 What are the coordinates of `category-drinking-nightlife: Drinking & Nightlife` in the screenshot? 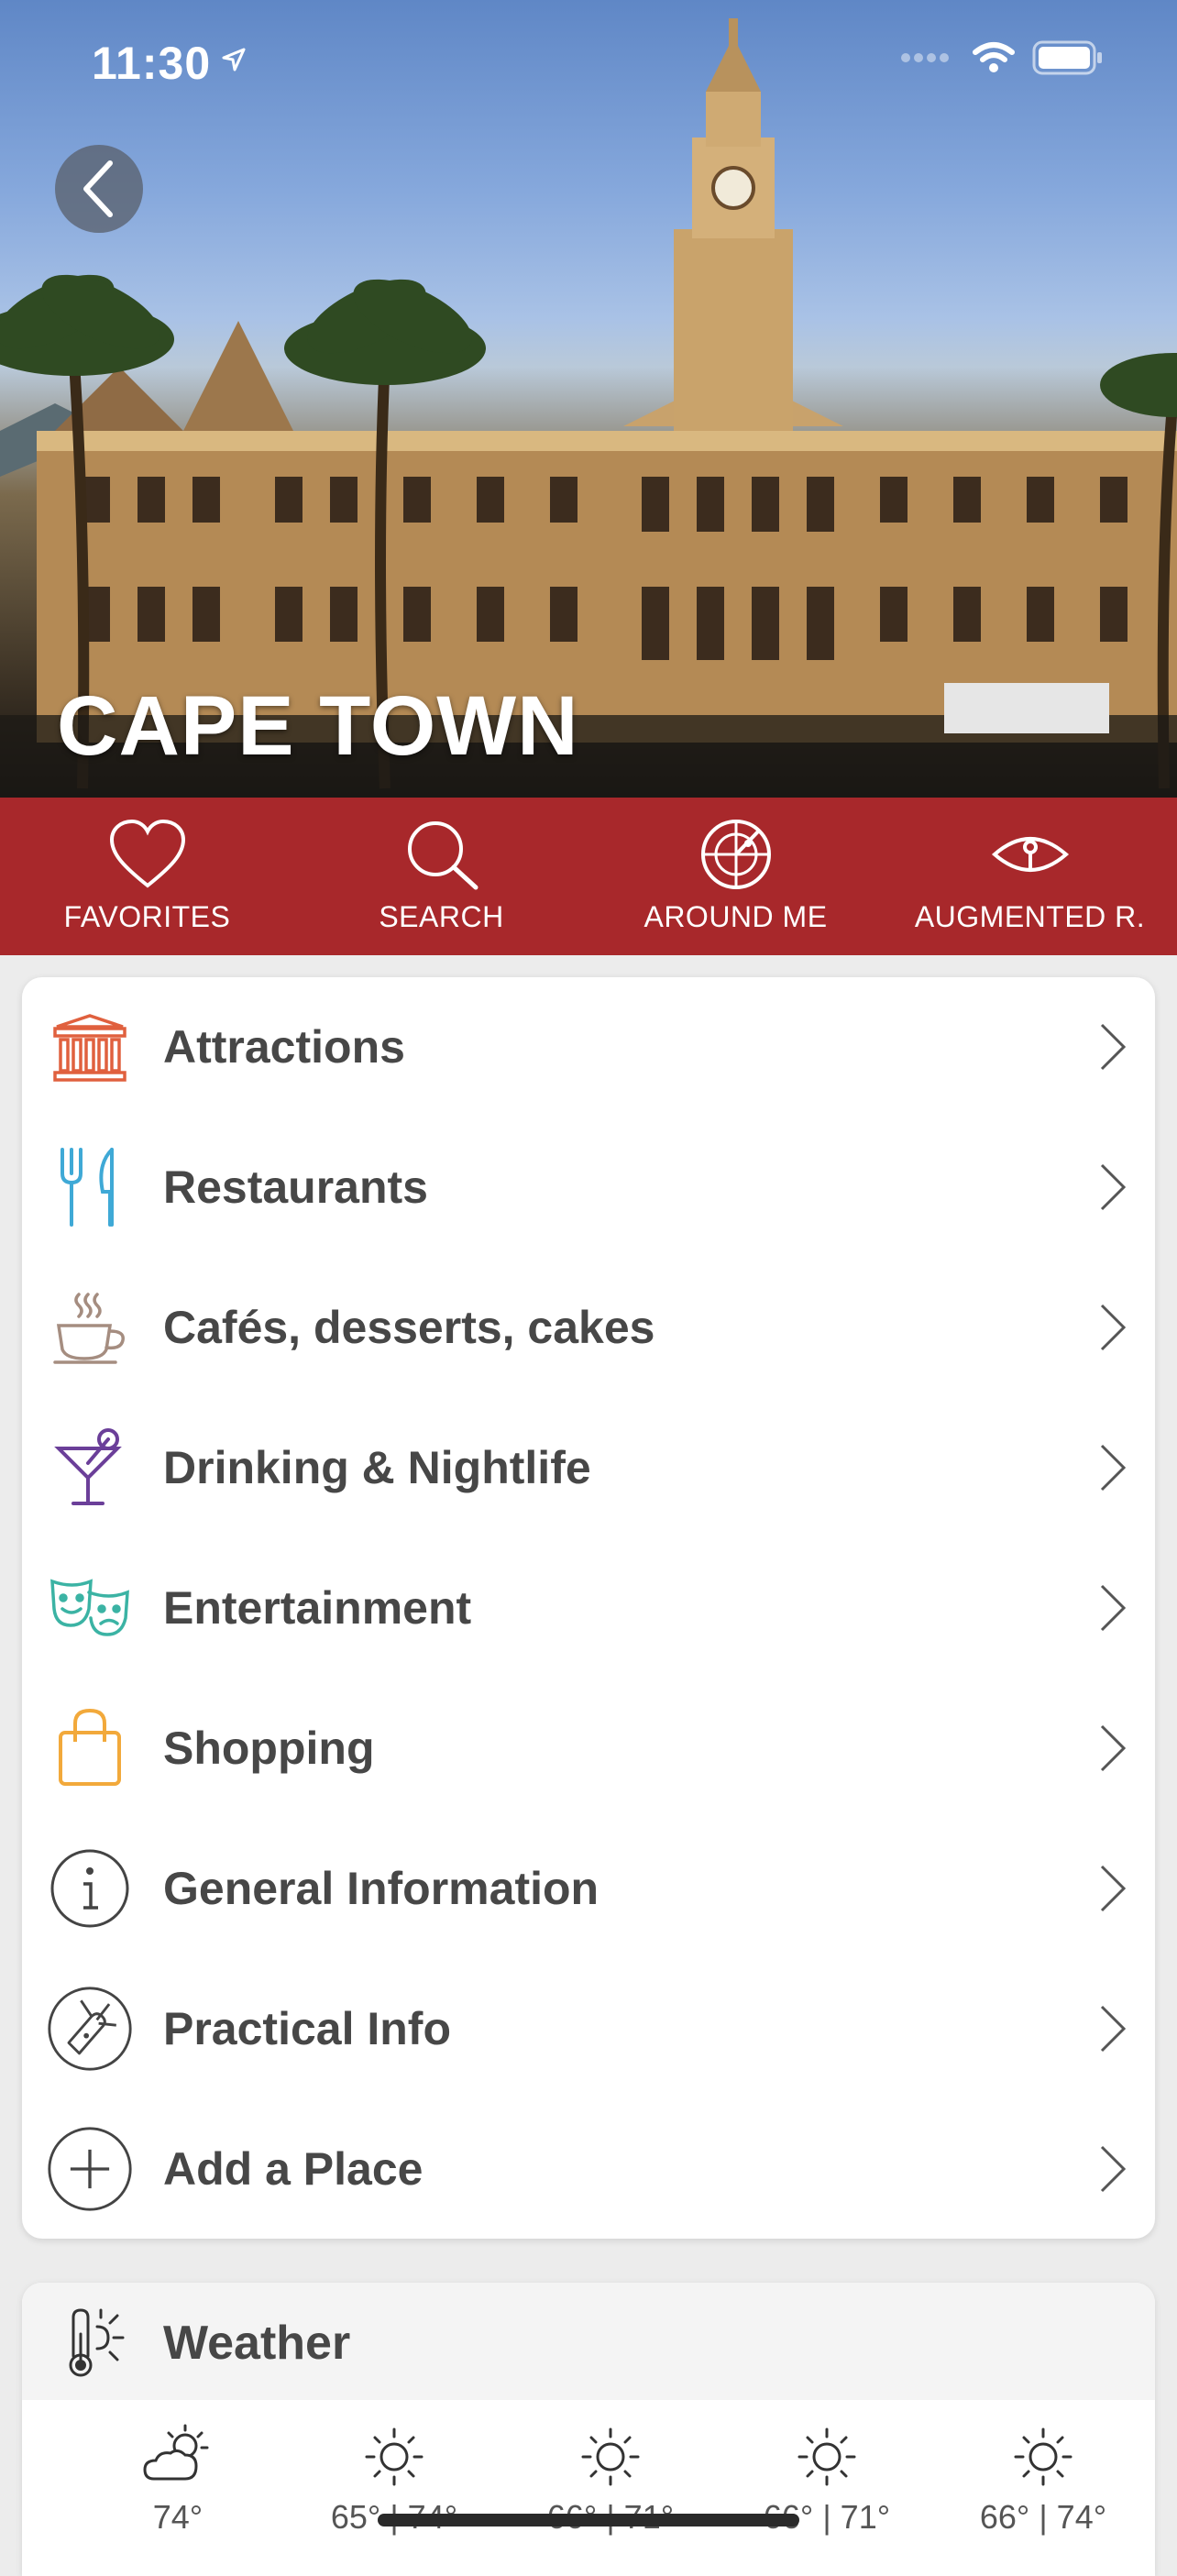 It's located at (588, 1468).